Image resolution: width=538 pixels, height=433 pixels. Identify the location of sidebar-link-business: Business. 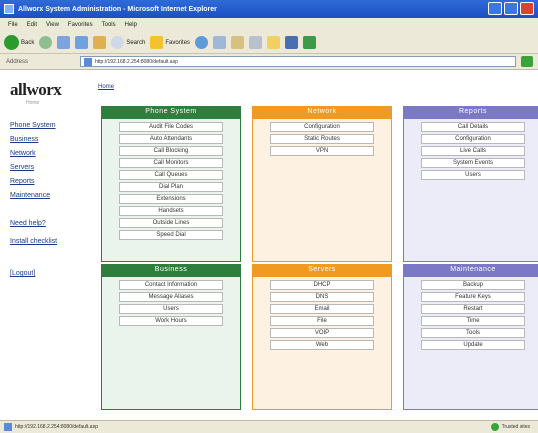
(24, 139).